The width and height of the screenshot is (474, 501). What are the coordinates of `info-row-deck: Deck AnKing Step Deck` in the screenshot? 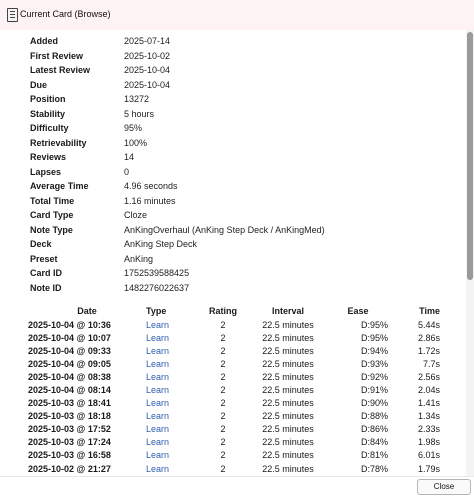 It's located at (177, 244).